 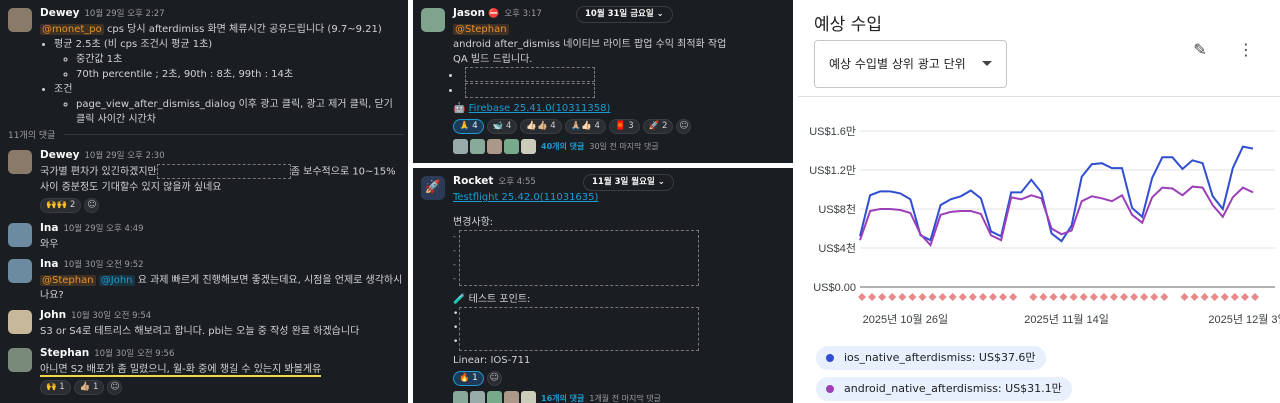 What do you see at coordinates (459, 108) in the screenshot?
I see `android-icon: 🤖` at bounding box center [459, 108].